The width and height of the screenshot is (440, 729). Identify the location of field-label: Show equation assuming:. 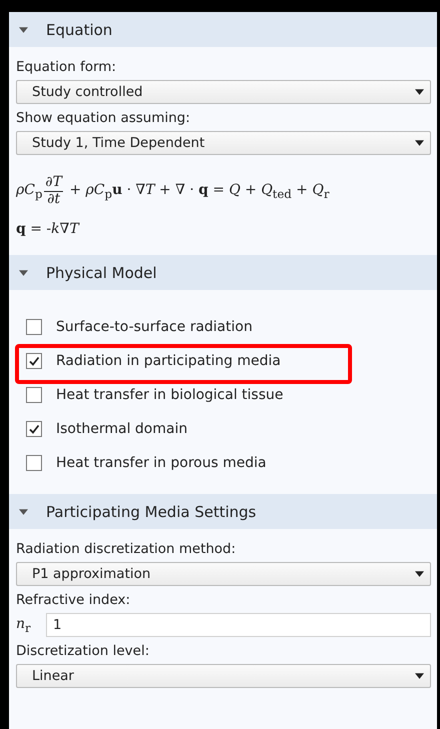
(104, 118).